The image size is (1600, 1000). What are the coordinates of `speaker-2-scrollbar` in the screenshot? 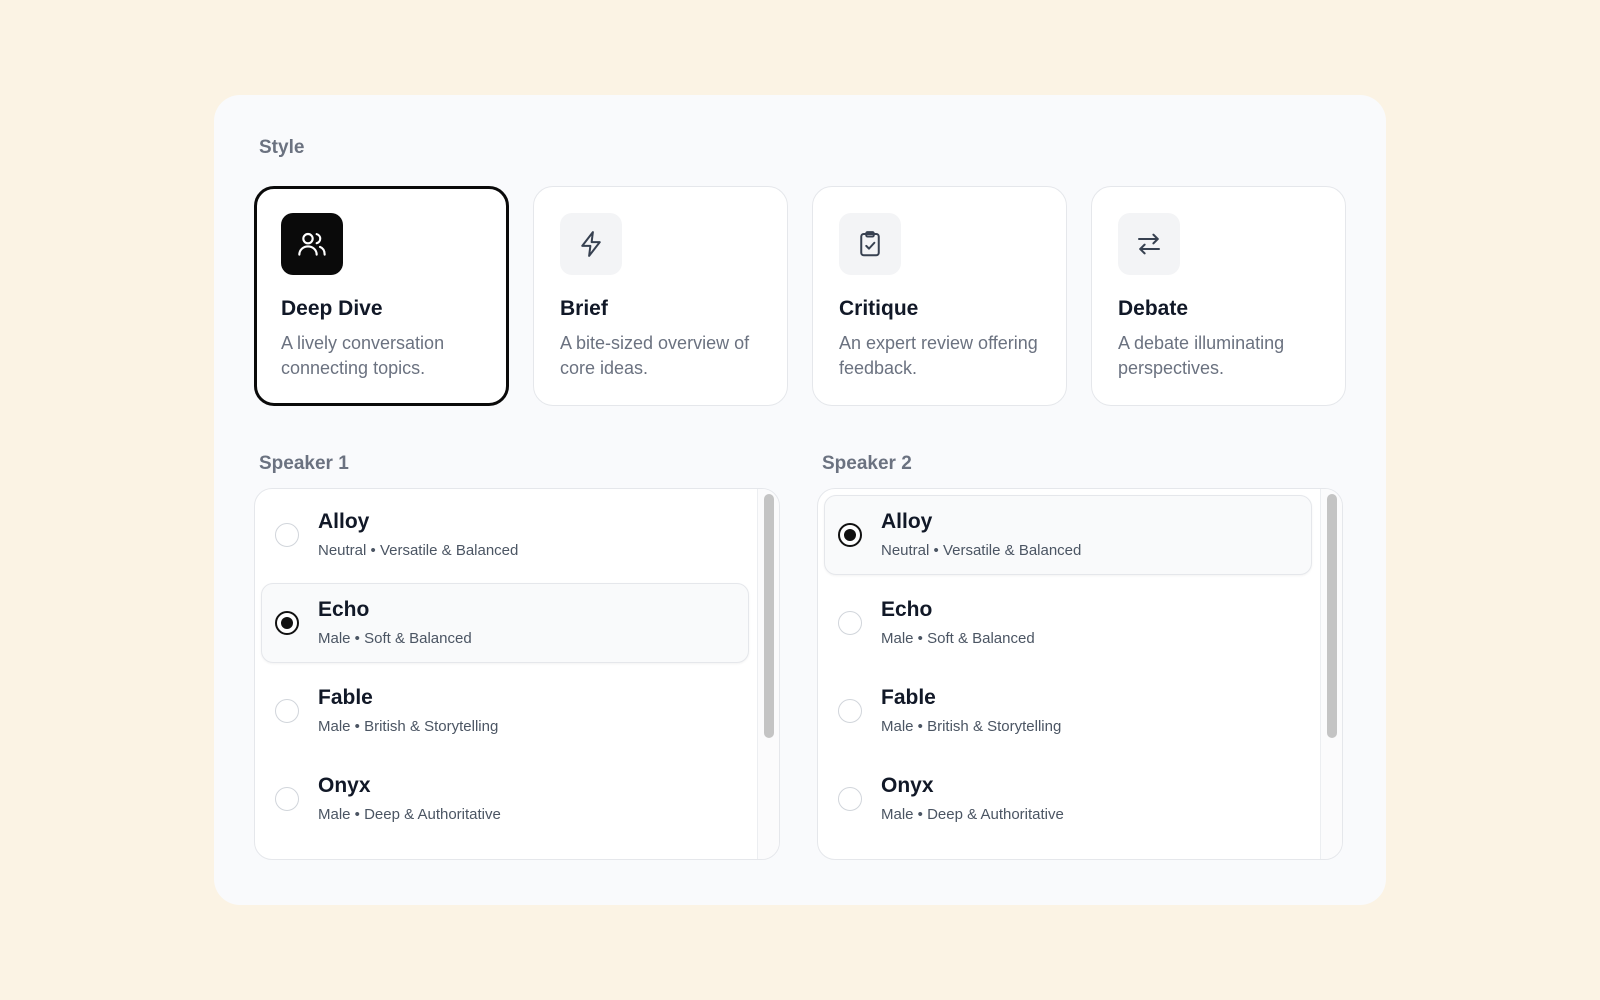 It's located at (1331, 674).